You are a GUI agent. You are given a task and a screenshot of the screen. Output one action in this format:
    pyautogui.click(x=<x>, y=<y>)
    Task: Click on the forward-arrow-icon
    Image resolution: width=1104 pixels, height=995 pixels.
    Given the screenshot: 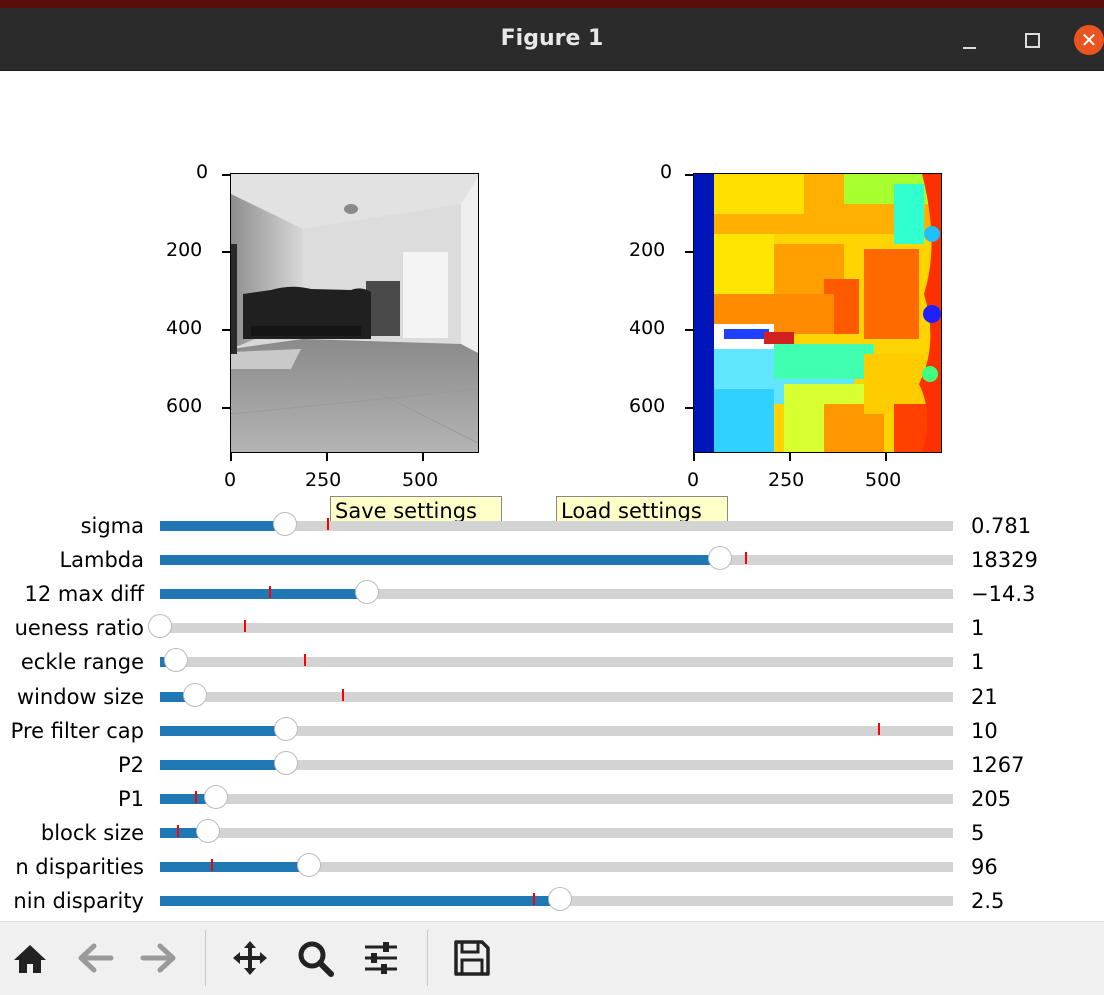 What is the action you would take?
    pyautogui.click(x=158, y=958)
    